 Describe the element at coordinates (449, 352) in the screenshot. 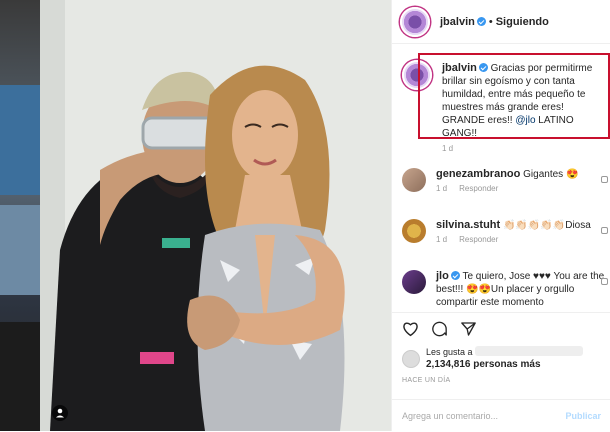

I see `likes-prefix: Les gusta a` at that location.